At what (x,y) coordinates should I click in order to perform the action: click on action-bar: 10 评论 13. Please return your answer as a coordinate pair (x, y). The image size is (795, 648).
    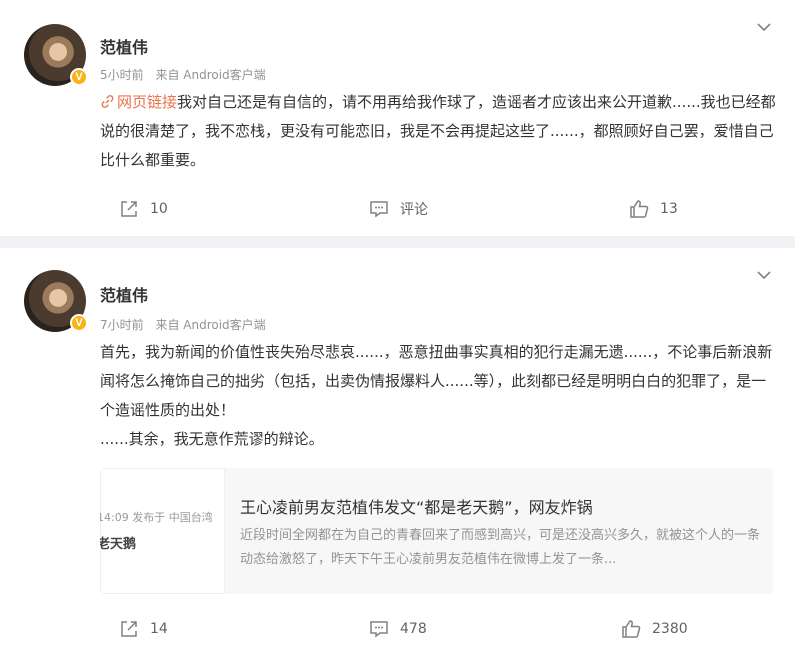
    Looking at the image, I should click on (397, 210).